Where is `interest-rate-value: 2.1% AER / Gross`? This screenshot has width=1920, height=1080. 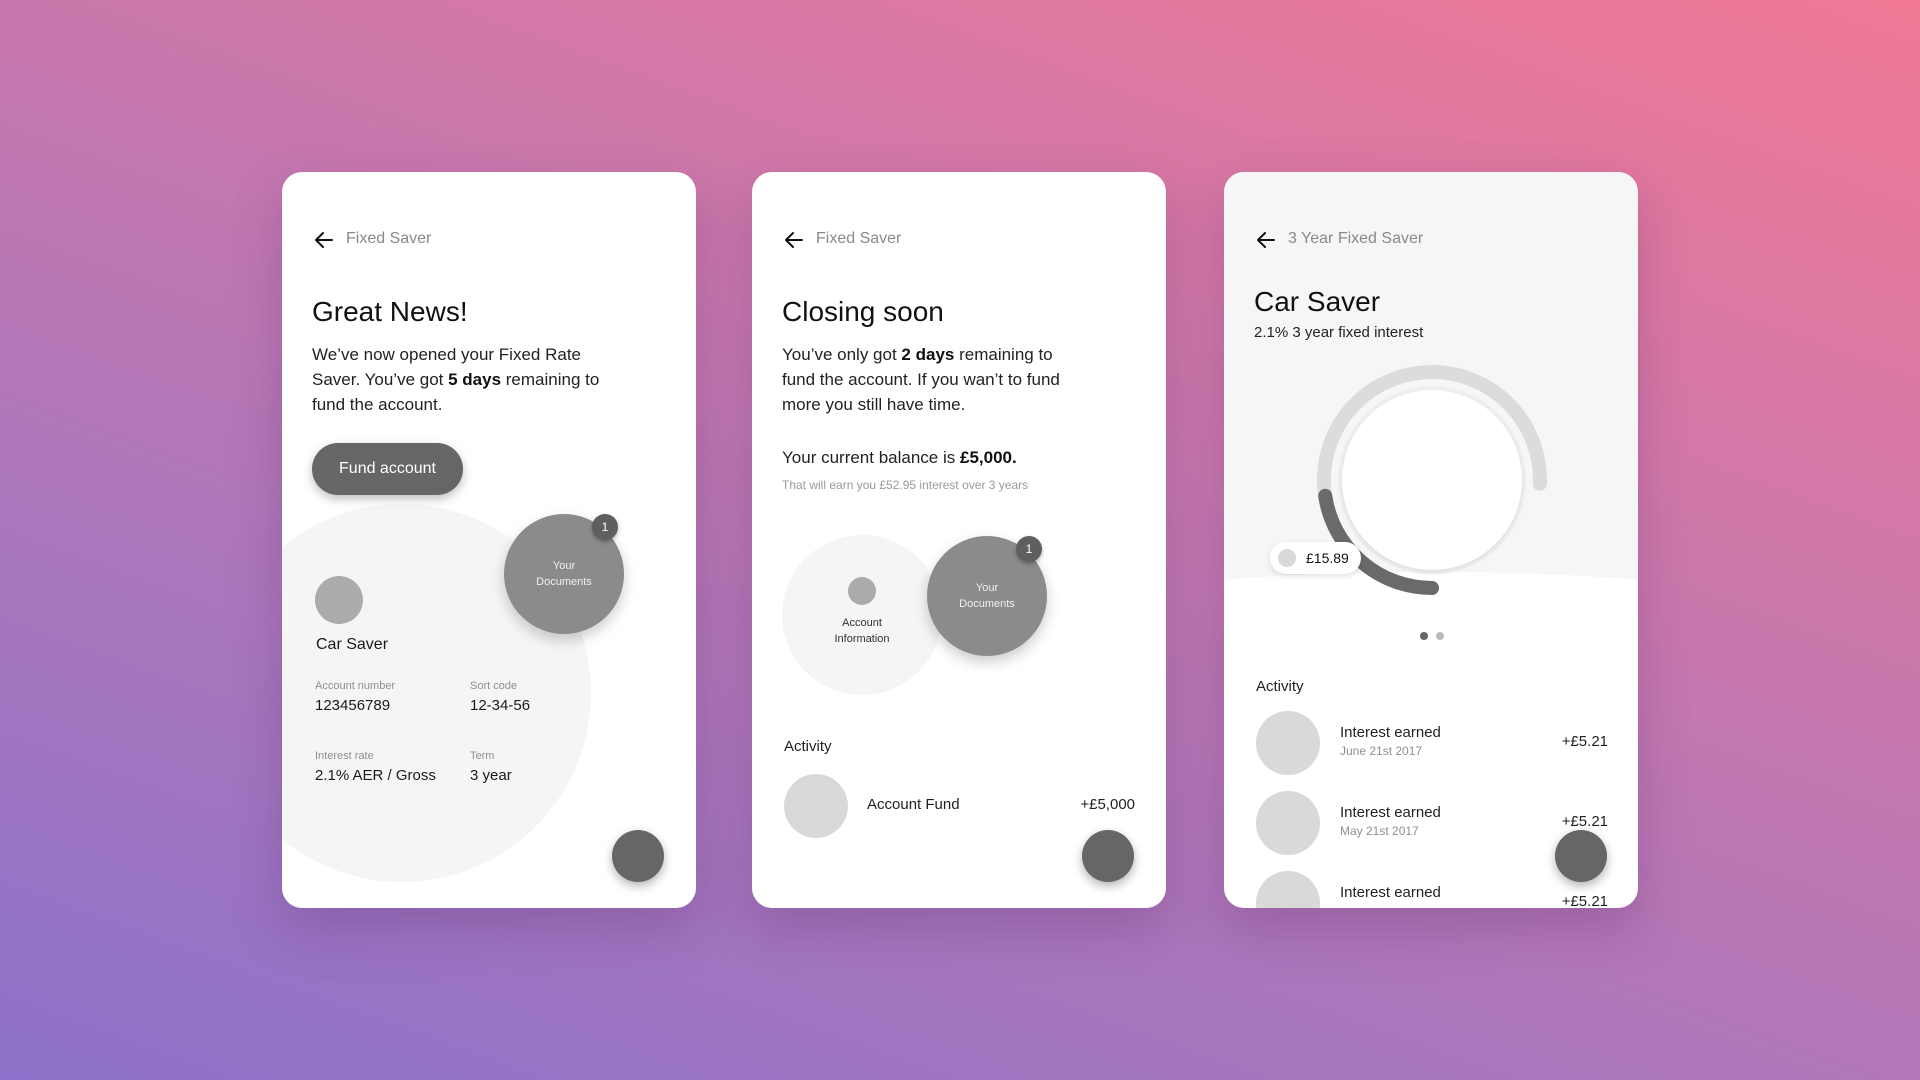
interest-rate-value: 2.1% AER / Gross is located at coordinates (375, 775).